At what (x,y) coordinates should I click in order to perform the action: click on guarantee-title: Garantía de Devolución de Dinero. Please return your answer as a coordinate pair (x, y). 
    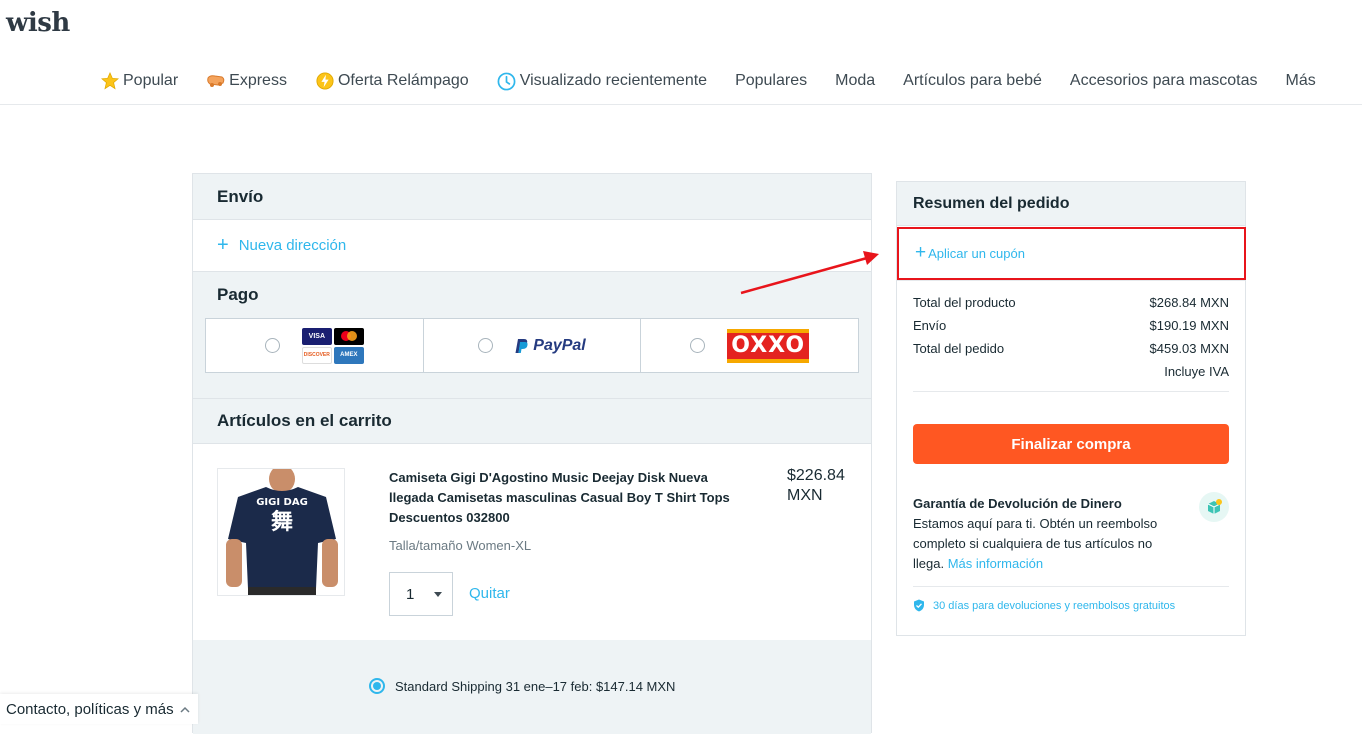
    Looking at the image, I should click on (1017, 503).